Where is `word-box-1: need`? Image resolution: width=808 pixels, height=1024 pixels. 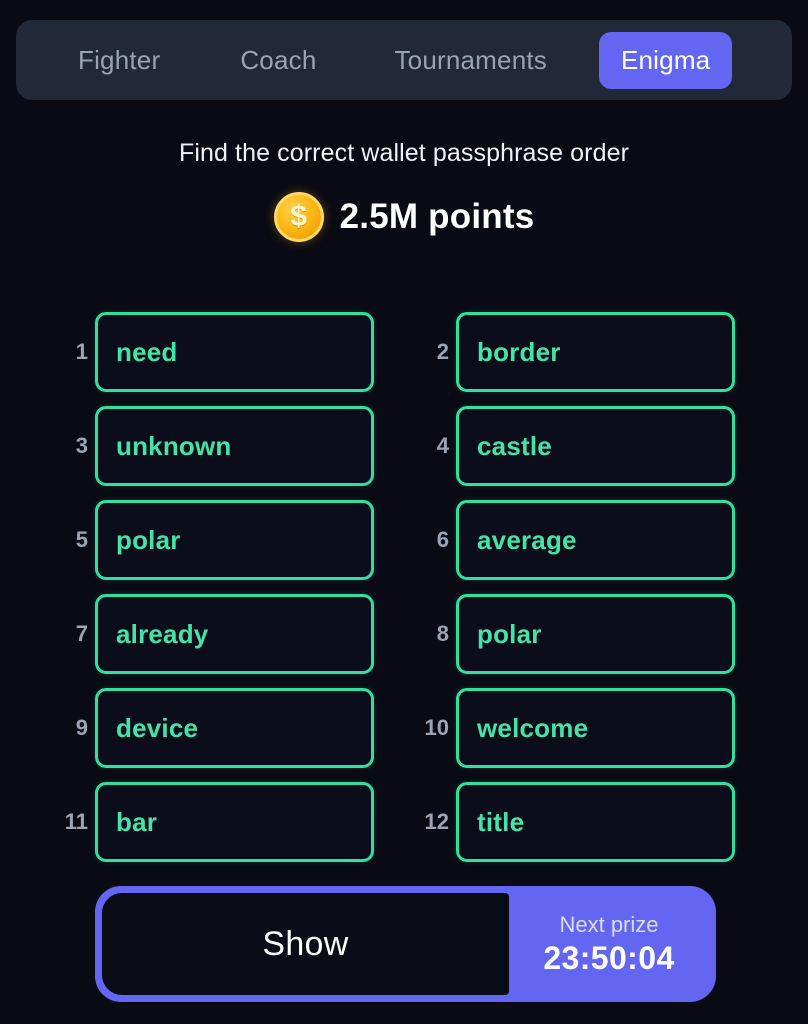 word-box-1: need is located at coordinates (234, 352).